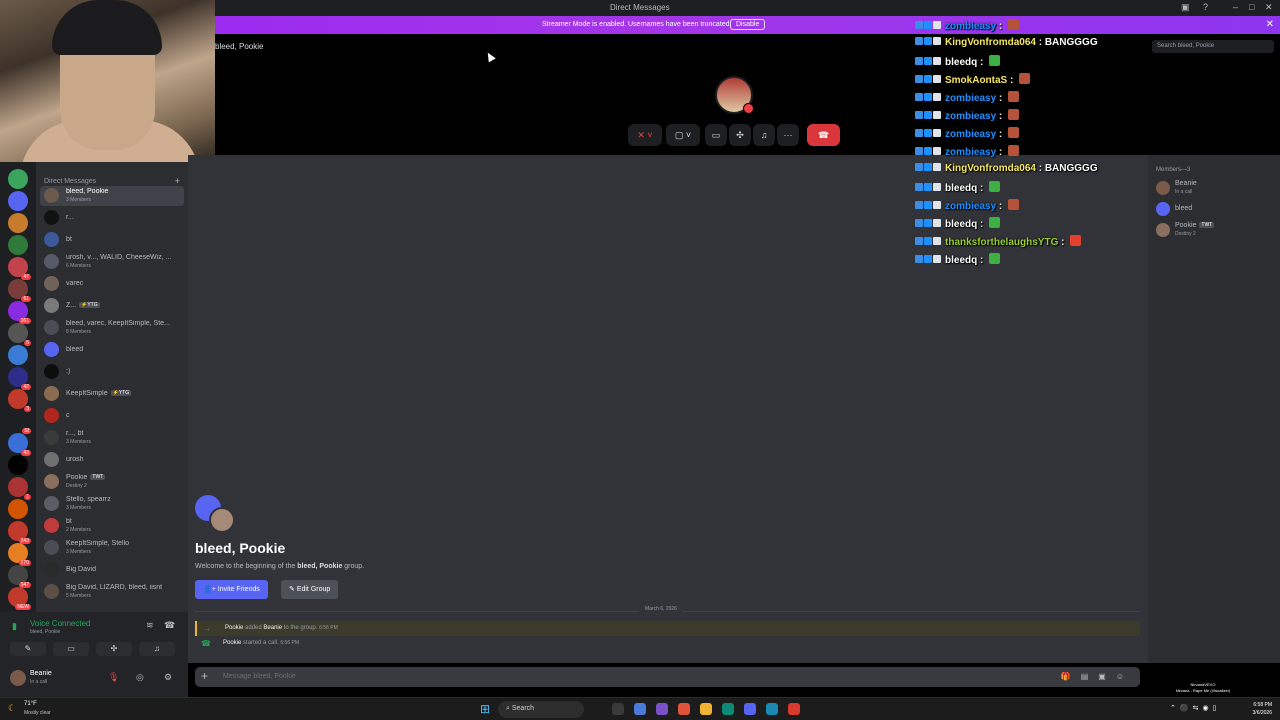 The image size is (1280, 720). What do you see at coordinates (112, 284) in the screenshot?
I see `dm-list-item: varec` at bounding box center [112, 284].